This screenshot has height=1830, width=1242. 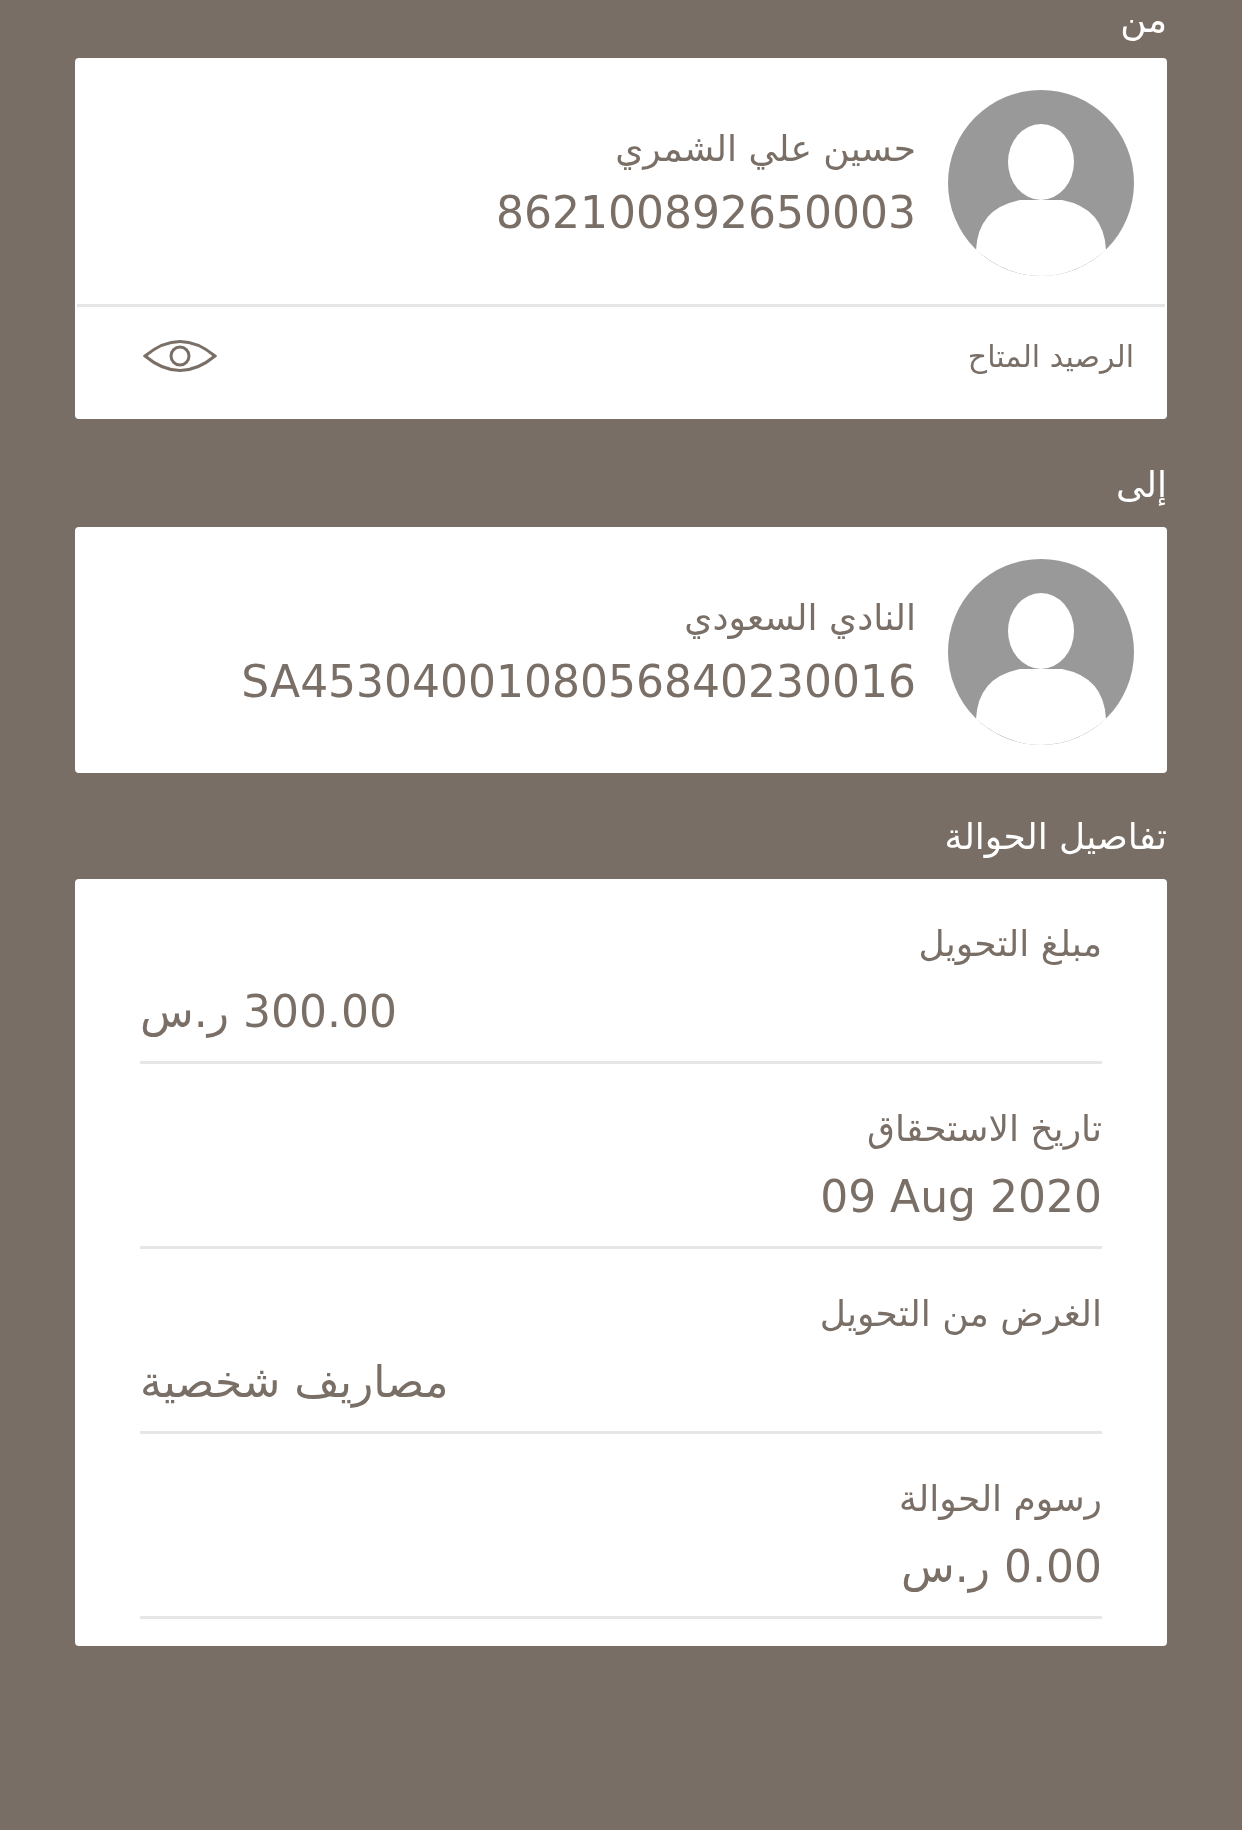 I want to click on account-number: SA4530400108056840230016, so click(x=578, y=681).